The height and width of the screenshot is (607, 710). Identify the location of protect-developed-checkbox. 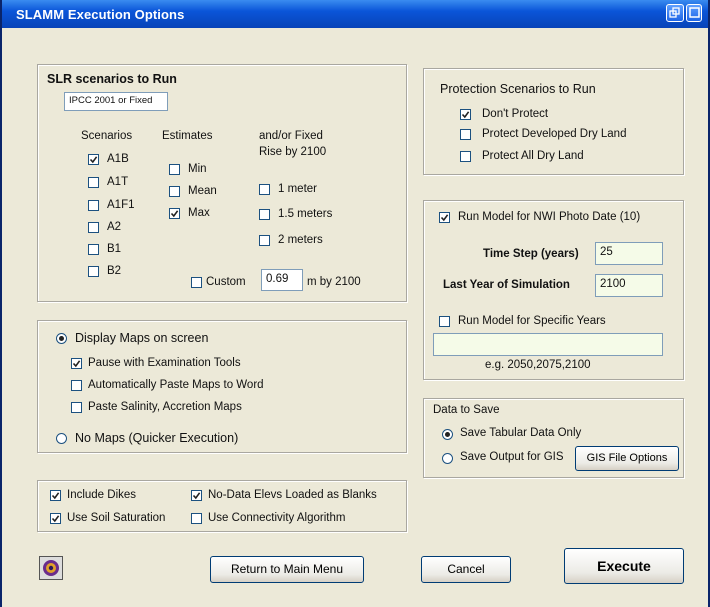
(465, 134).